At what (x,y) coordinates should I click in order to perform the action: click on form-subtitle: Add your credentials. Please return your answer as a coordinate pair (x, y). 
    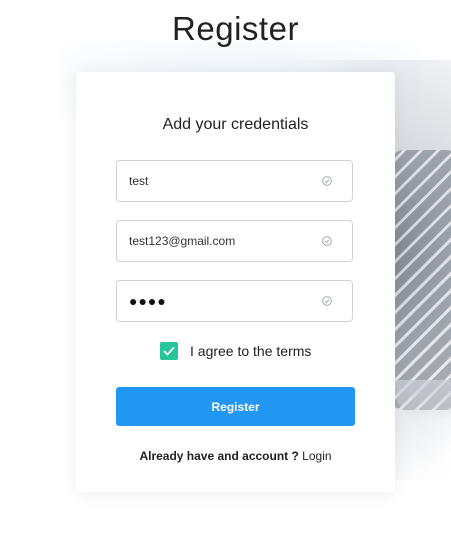
    Looking at the image, I should click on (235, 124).